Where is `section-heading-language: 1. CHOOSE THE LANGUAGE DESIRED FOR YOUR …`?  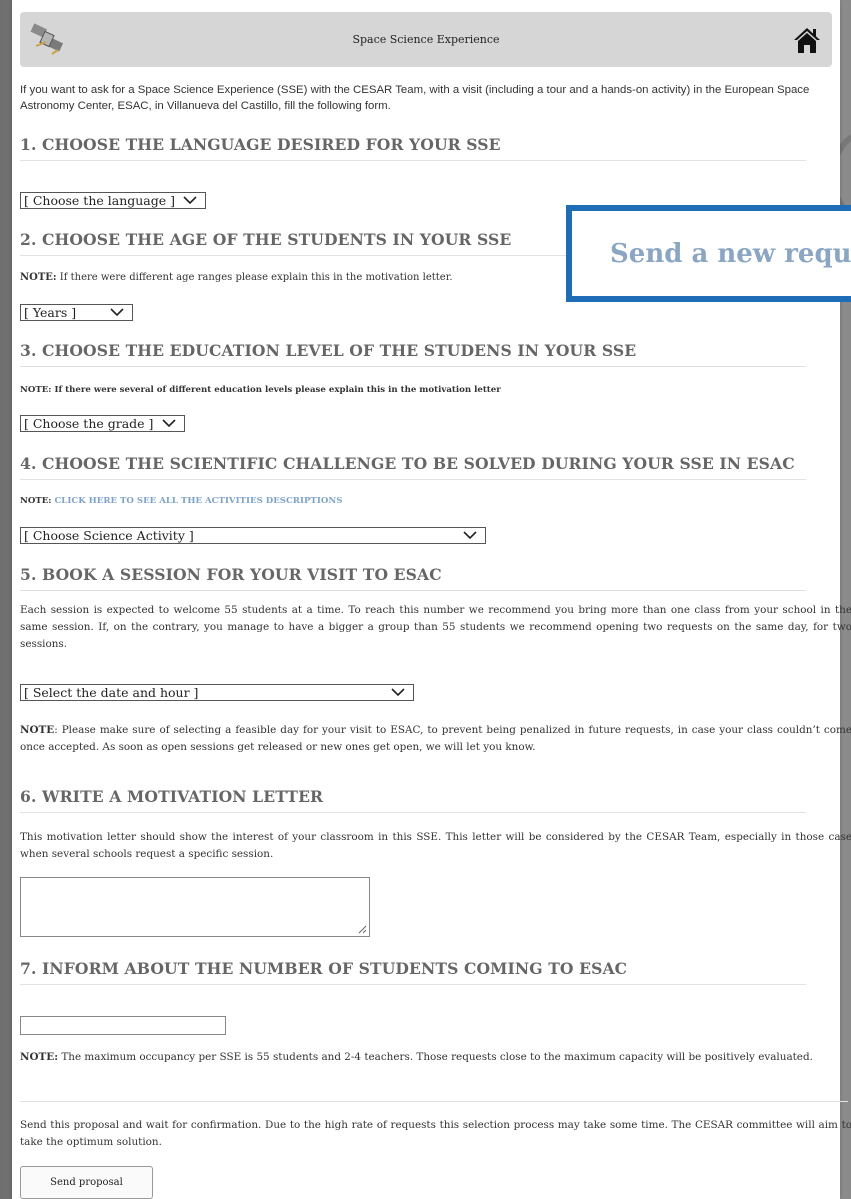
section-heading-language: 1. CHOOSE THE LANGUAGE DESIRED FOR YOUR … is located at coordinates (413, 148).